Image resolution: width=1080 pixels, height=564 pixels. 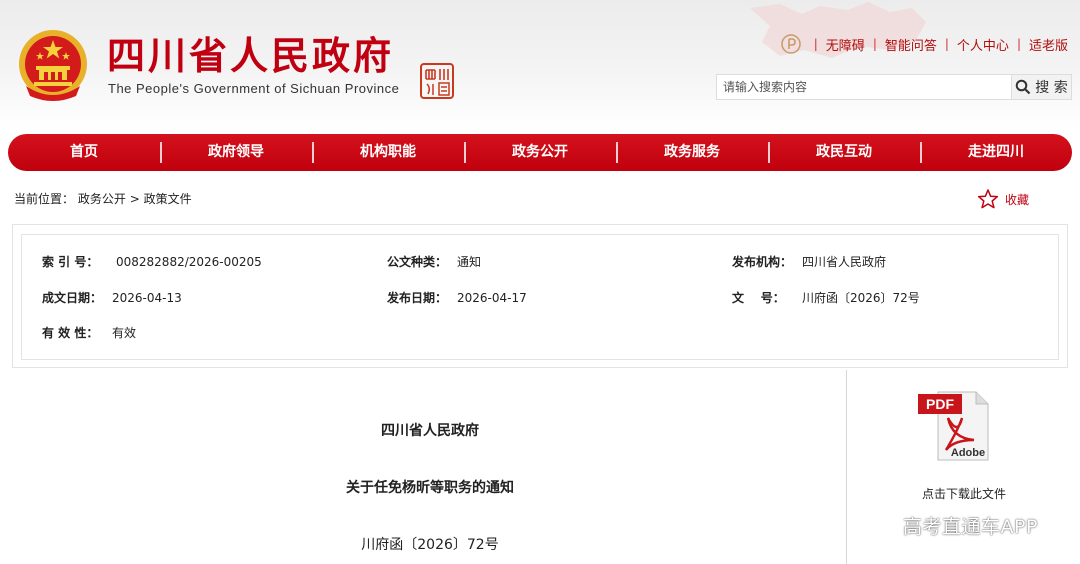 I want to click on personal-center-link: 个人中心, so click(x=983, y=44).